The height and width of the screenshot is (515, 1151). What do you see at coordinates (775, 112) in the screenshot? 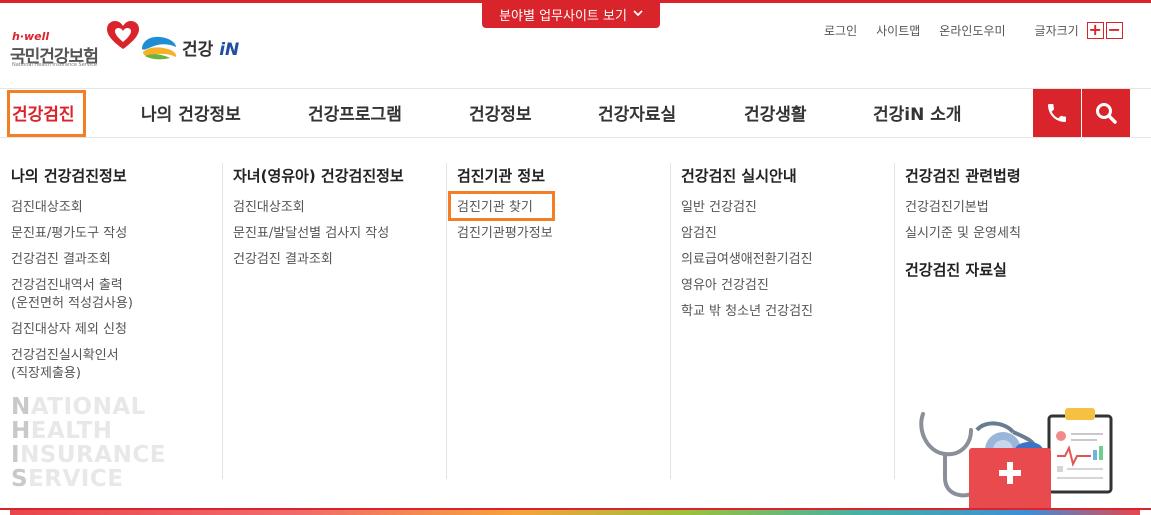
I see `gnb-item-health-life: 건강생활` at bounding box center [775, 112].